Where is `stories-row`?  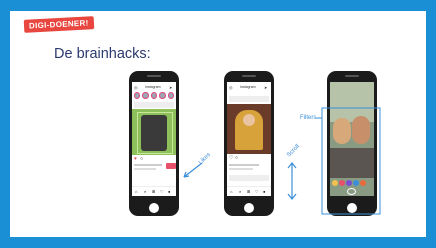
stories-row is located at coordinates (154, 96).